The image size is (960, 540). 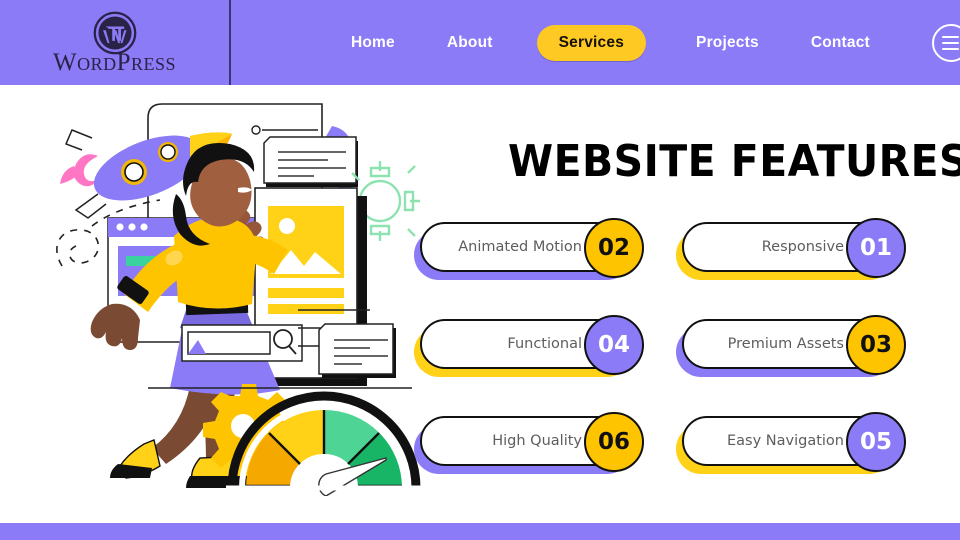 I want to click on feature-item-animated-motion: Animated Motion 02, so click(x=529, y=249).